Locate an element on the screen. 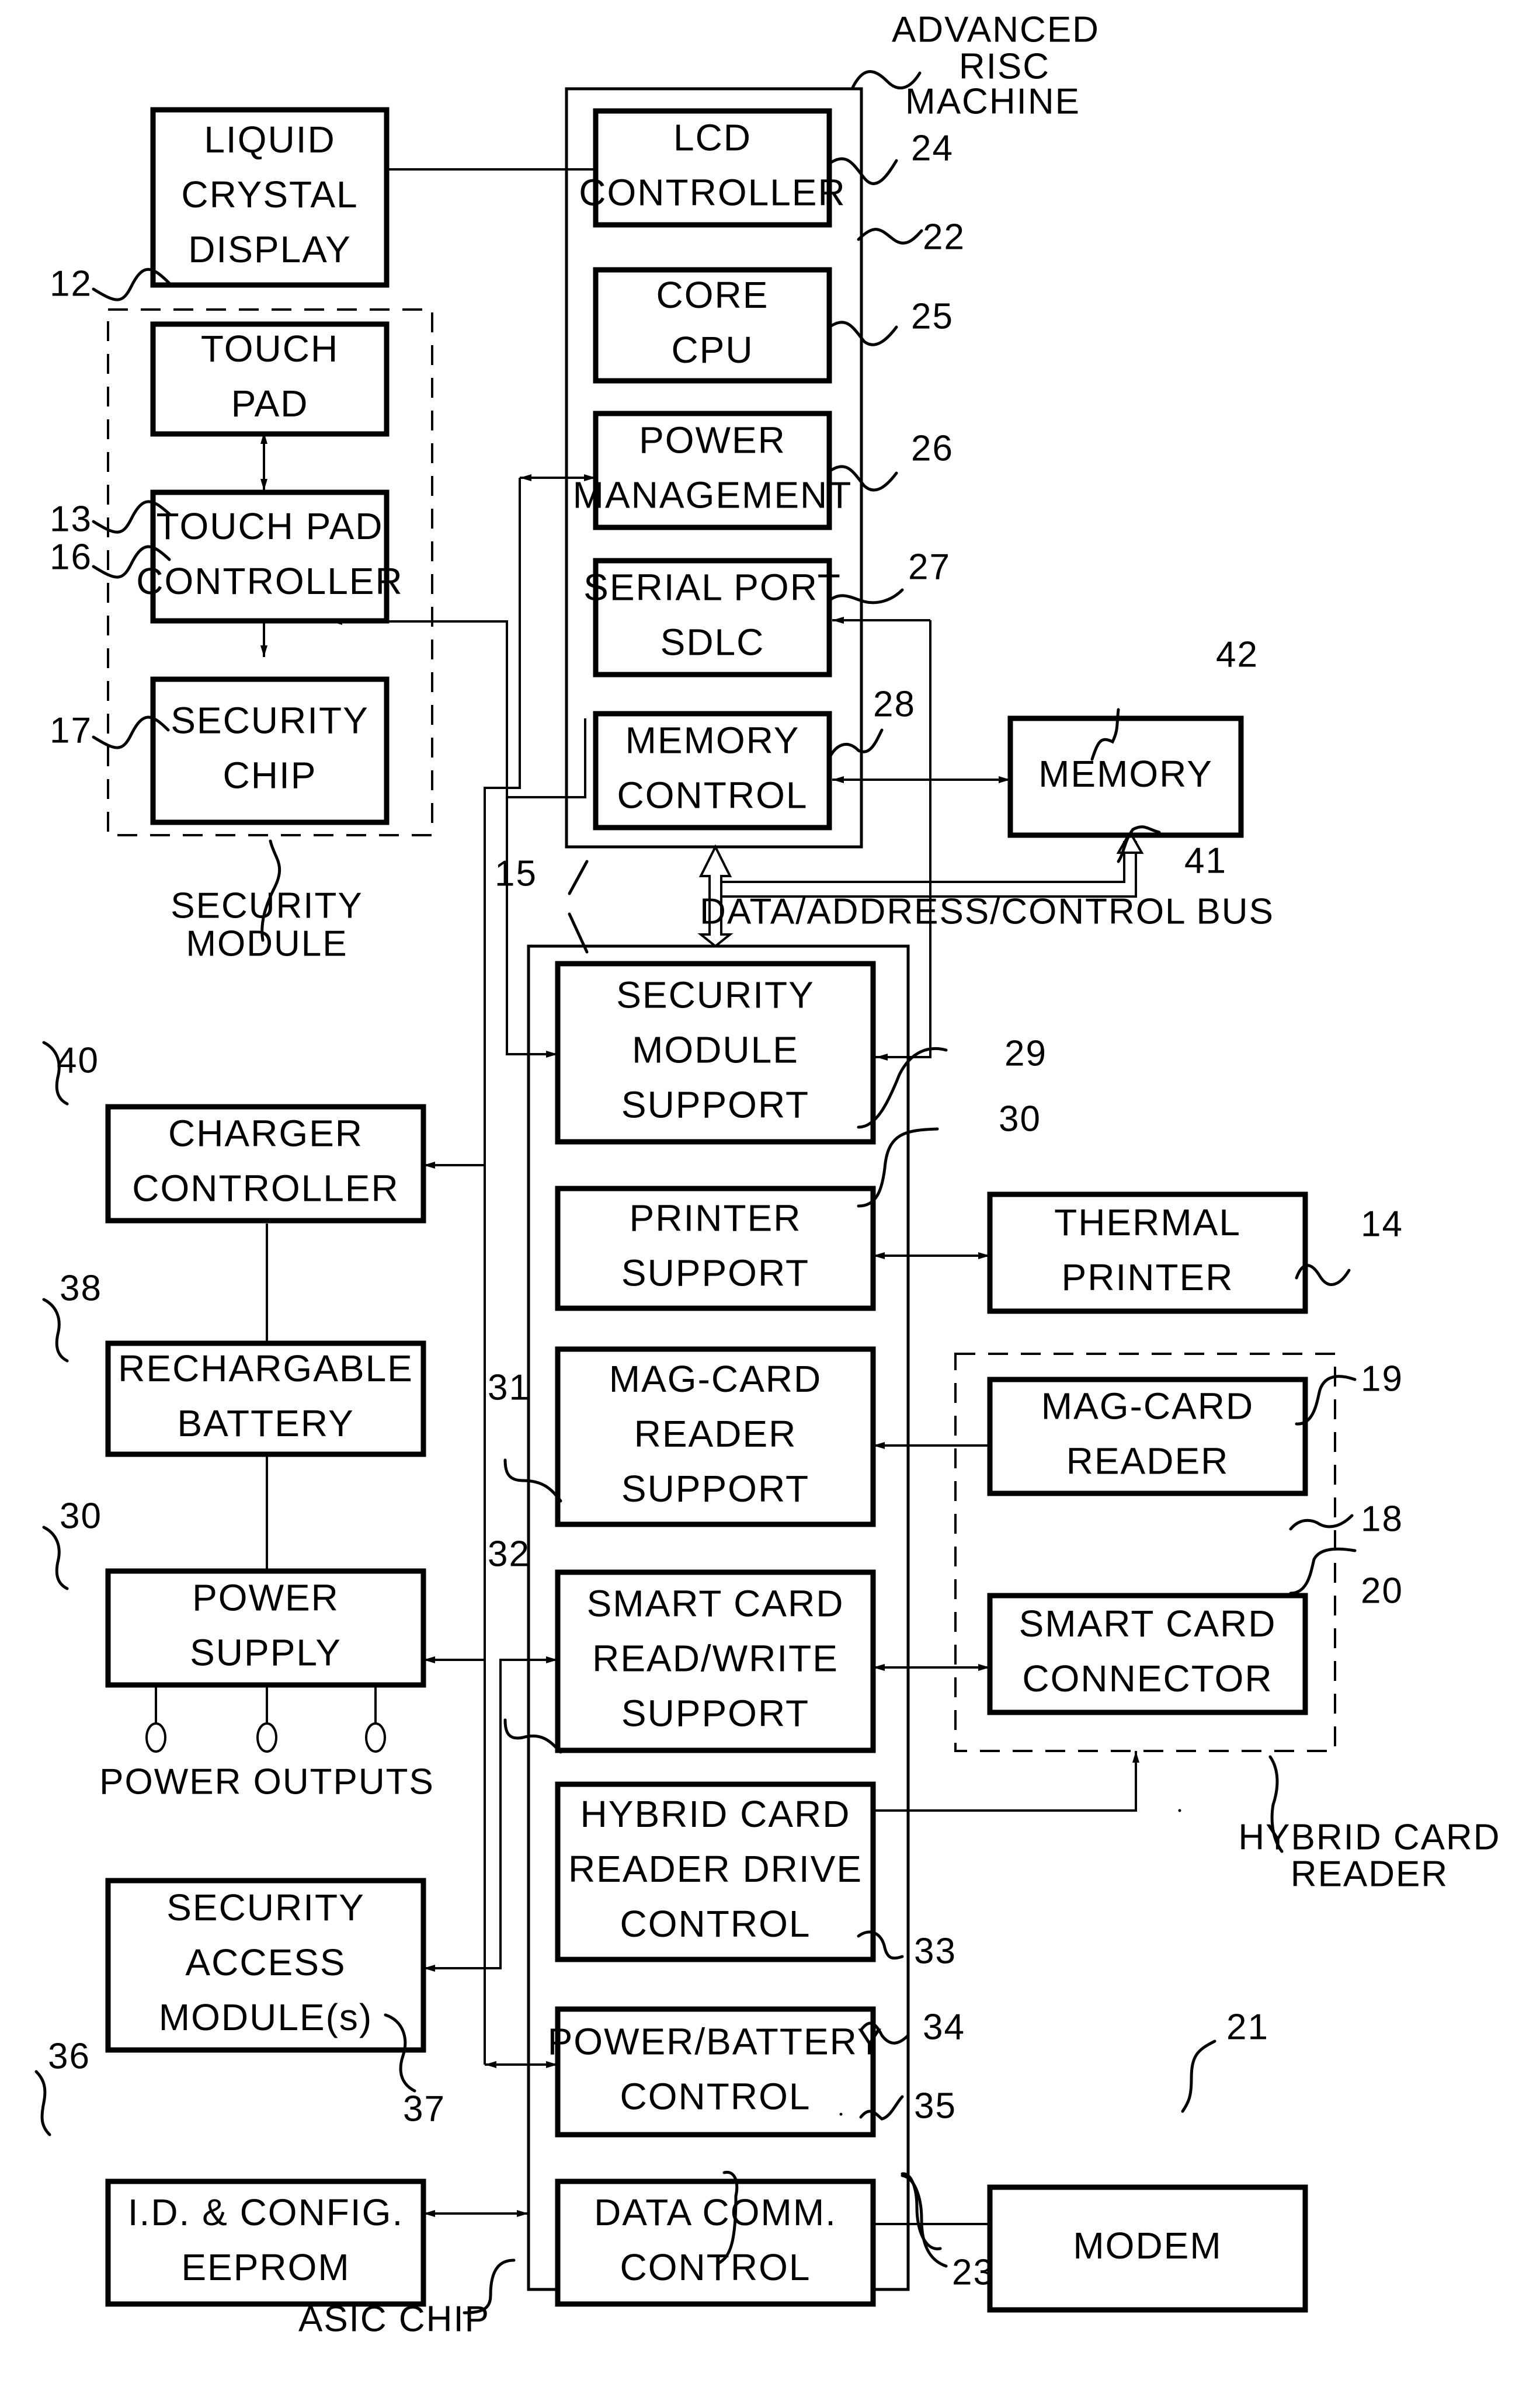  arm-label-line-3: MACHINE is located at coordinates (993, 101).